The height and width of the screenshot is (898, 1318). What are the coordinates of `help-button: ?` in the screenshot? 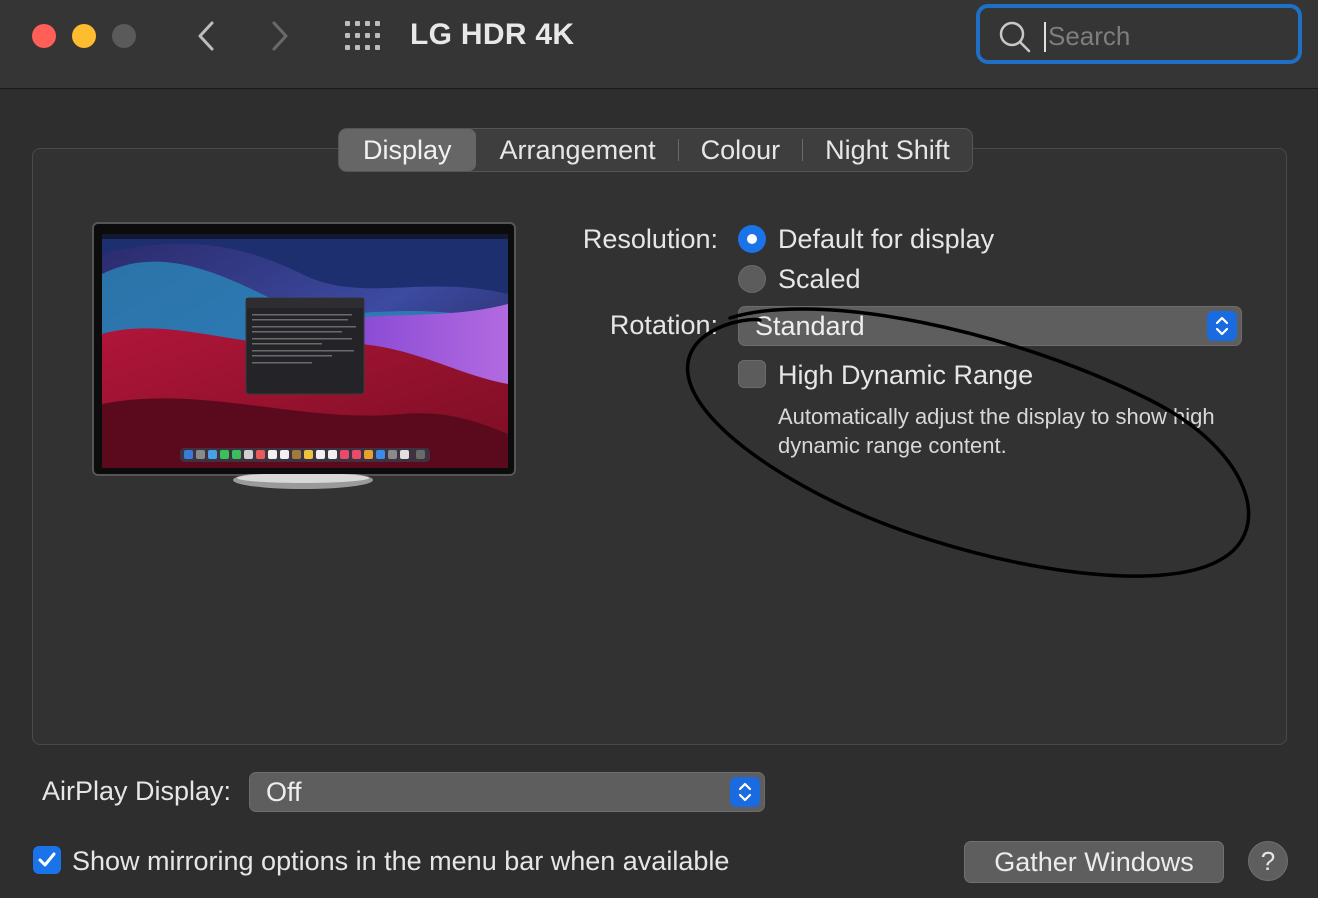 It's located at (1268, 861).